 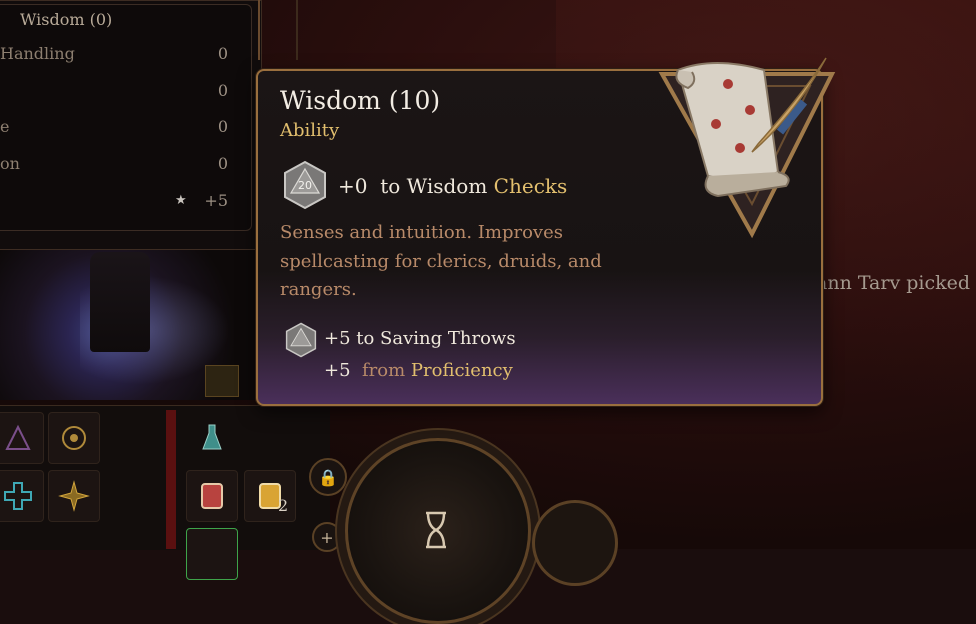 What do you see at coordinates (896, 283) in the screenshot?
I see `combat-log-text: ann Tarv picked u` at bounding box center [896, 283].